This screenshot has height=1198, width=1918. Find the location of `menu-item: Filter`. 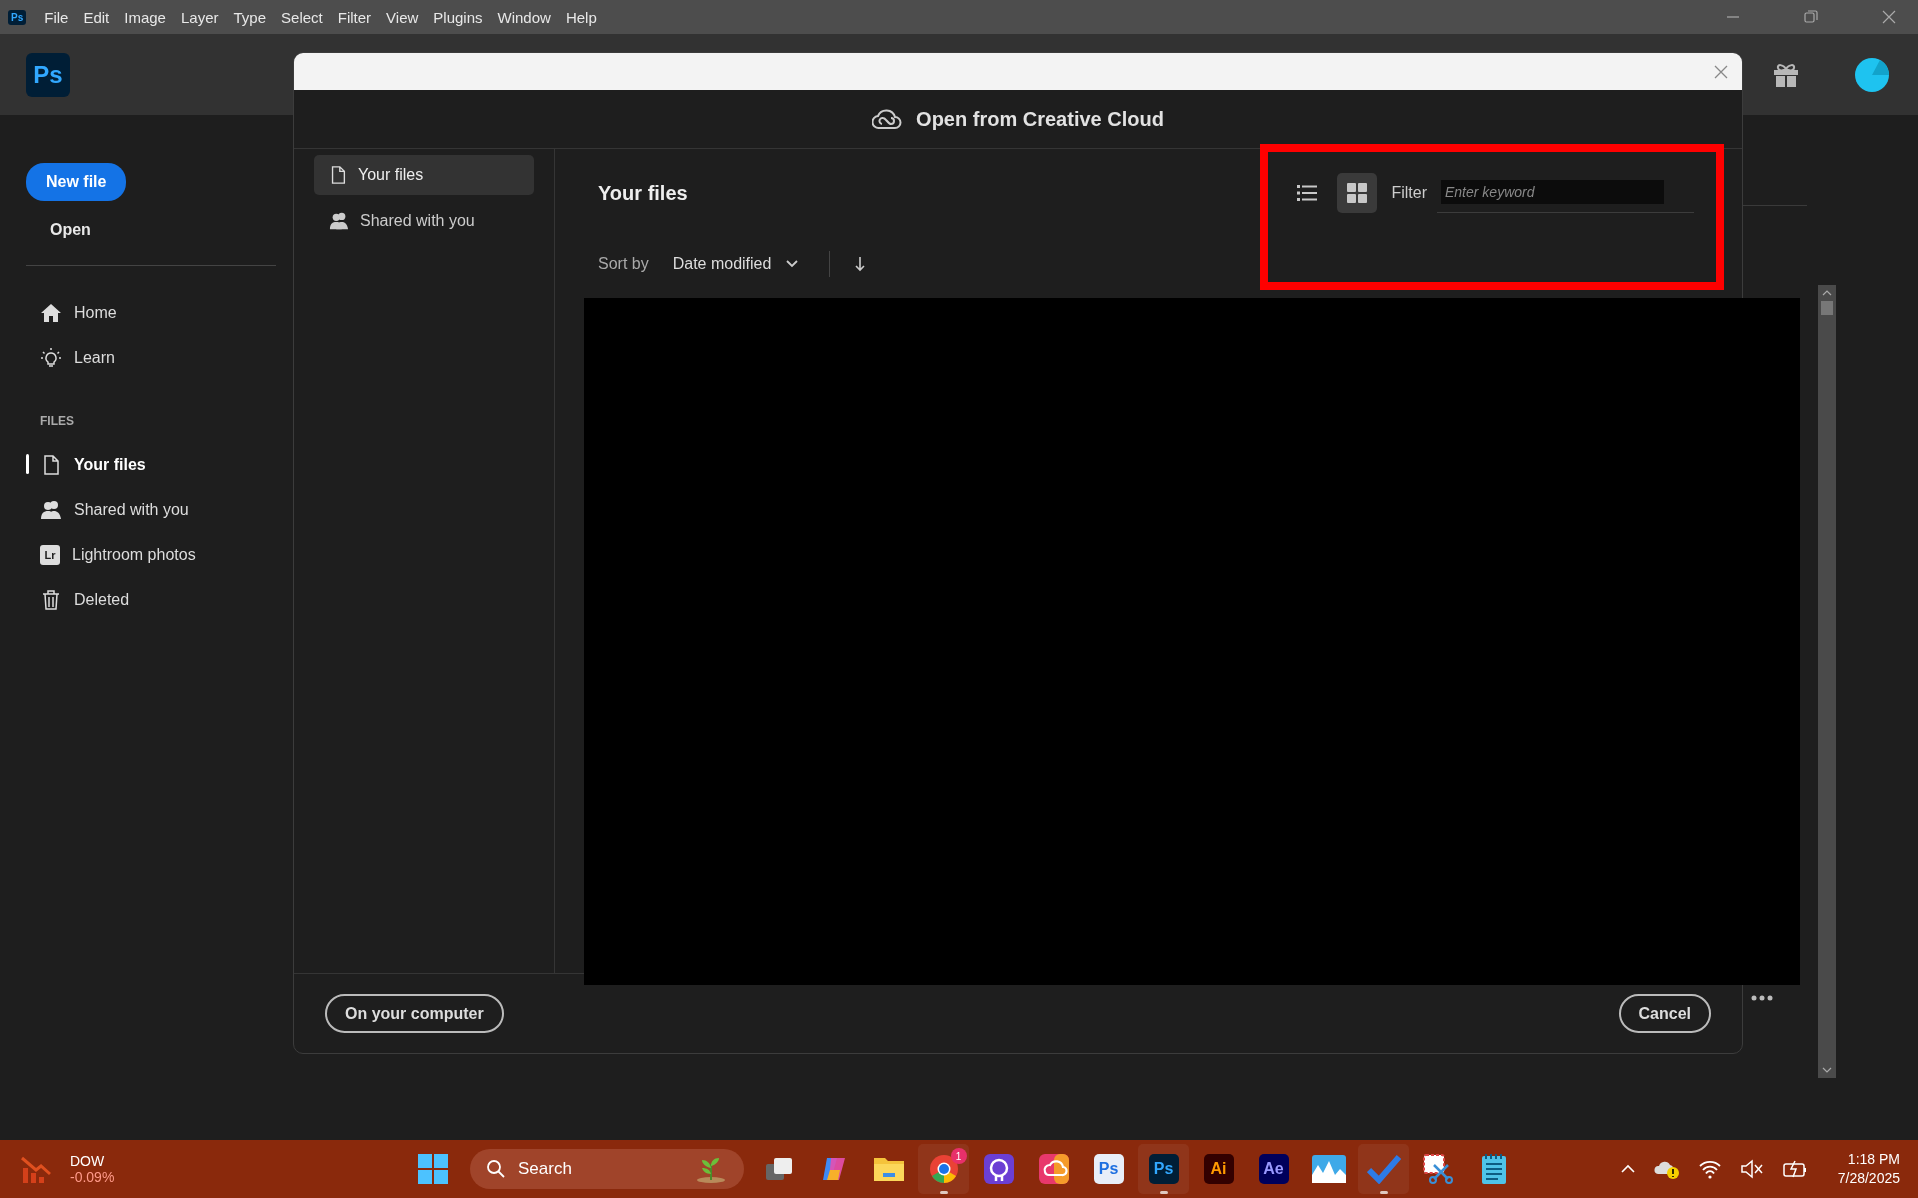

menu-item: Filter is located at coordinates (354, 17).